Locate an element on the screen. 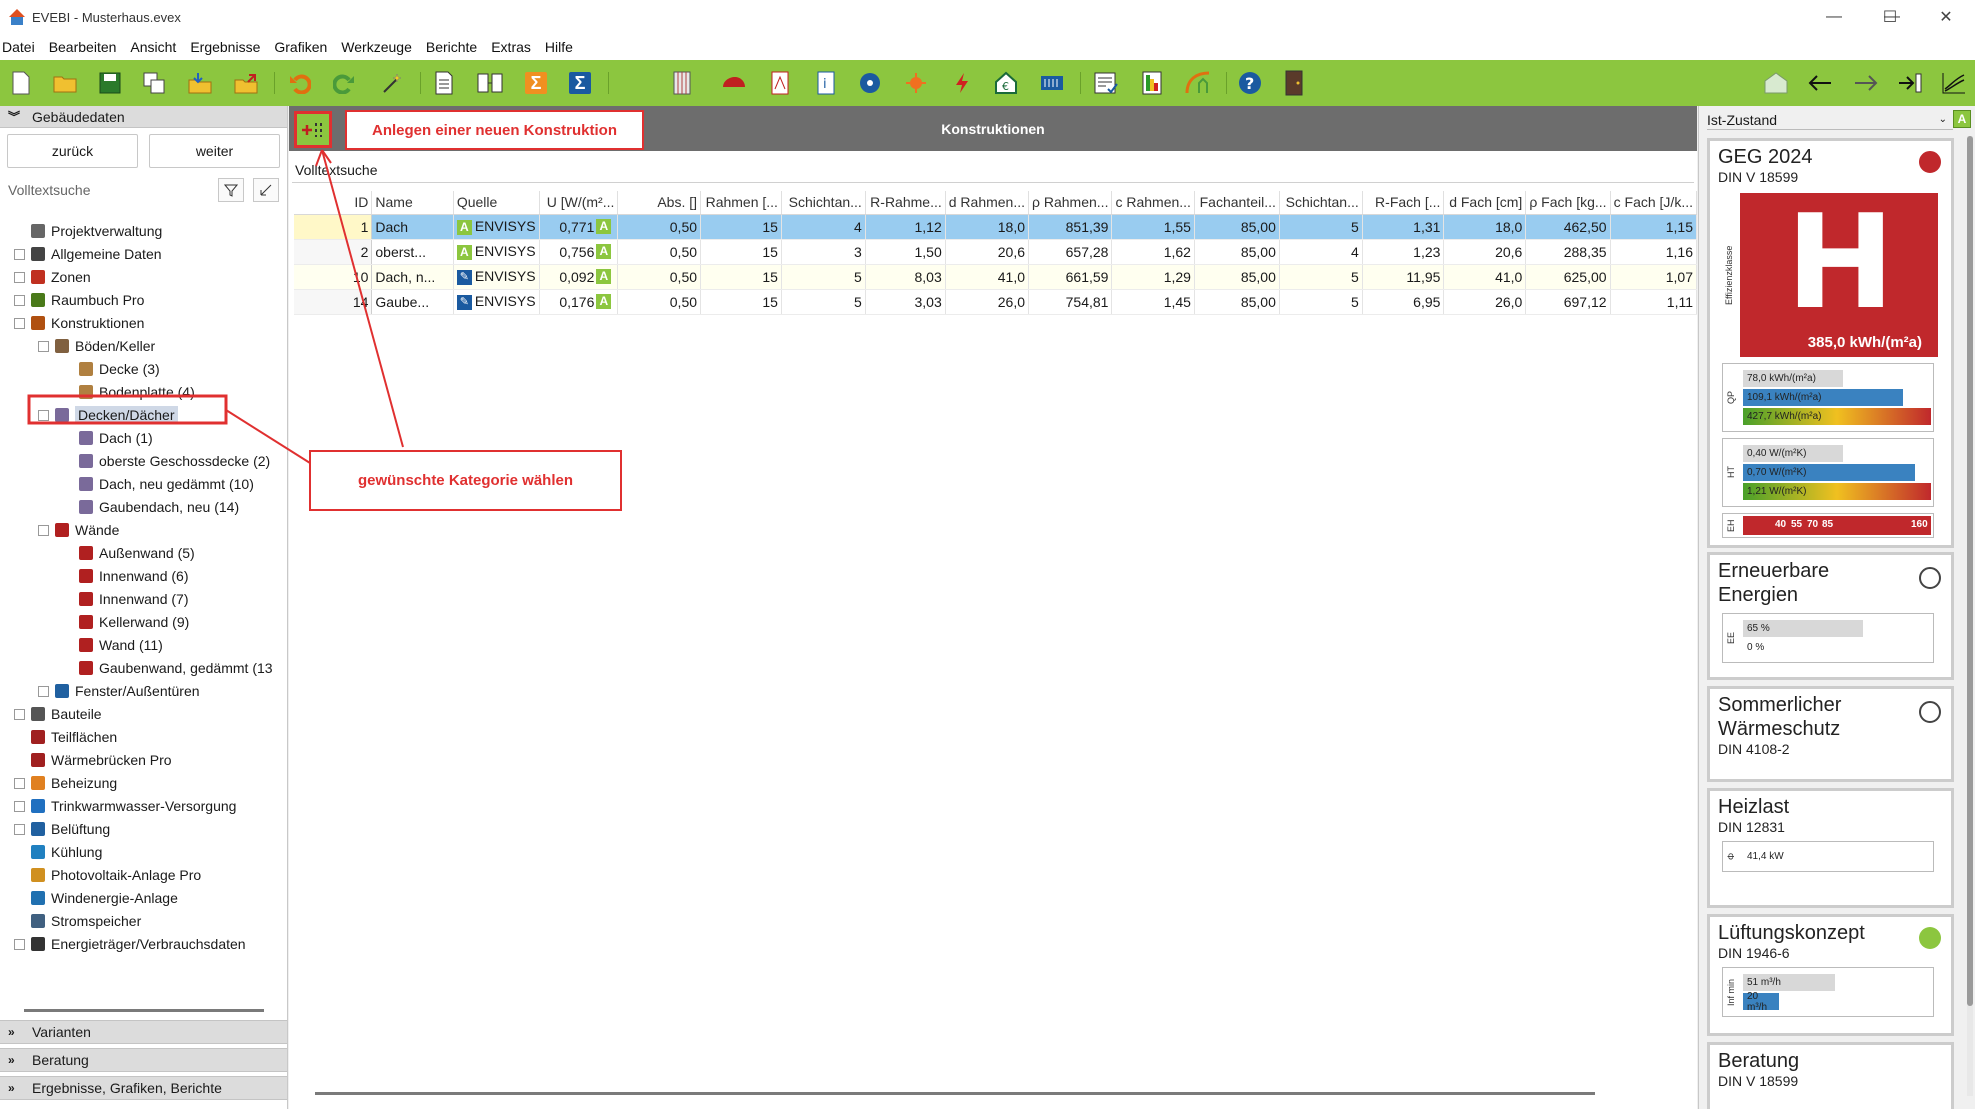 The height and width of the screenshot is (1109, 1975). energy-label-icon is located at coordinates (1152, 83).